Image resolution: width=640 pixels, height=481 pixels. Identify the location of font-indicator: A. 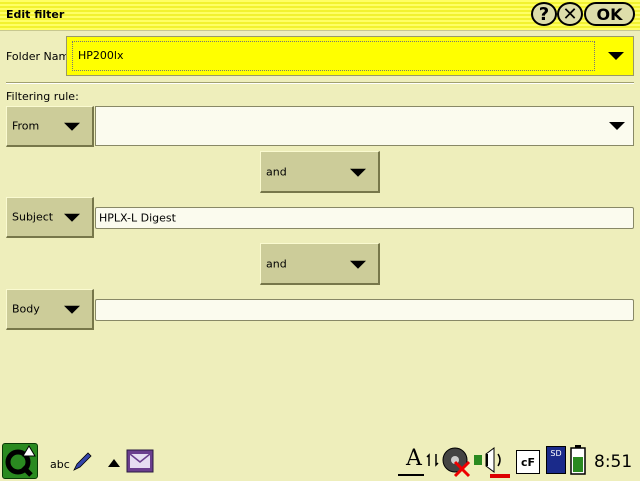
(411, 460).